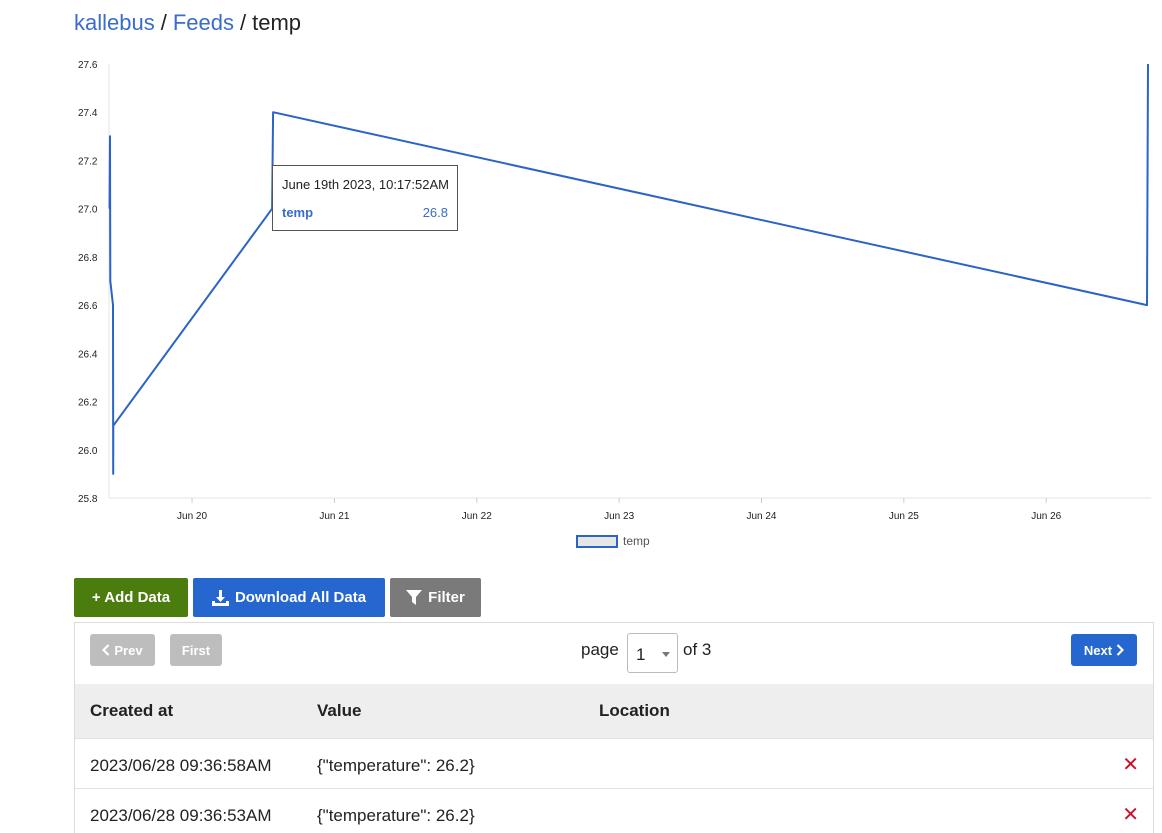 Image resolution: width=1162 pixels, height=833 pixels. I want to click on legend-label: temp, so click(636, 541).